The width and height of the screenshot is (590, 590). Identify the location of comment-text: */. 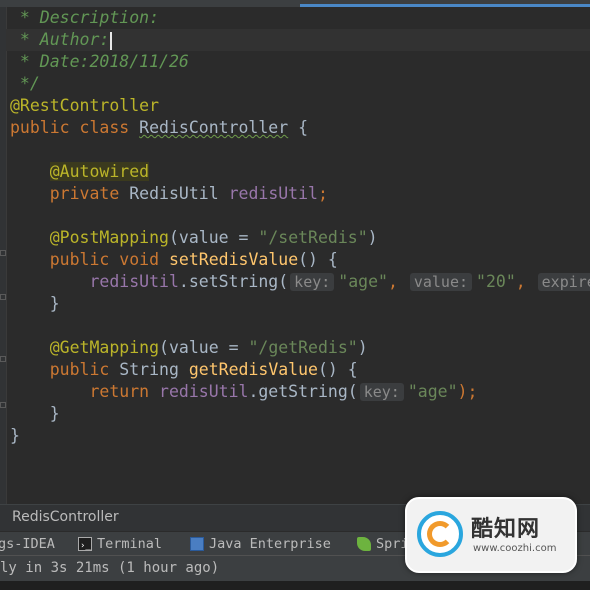
(25, 83).